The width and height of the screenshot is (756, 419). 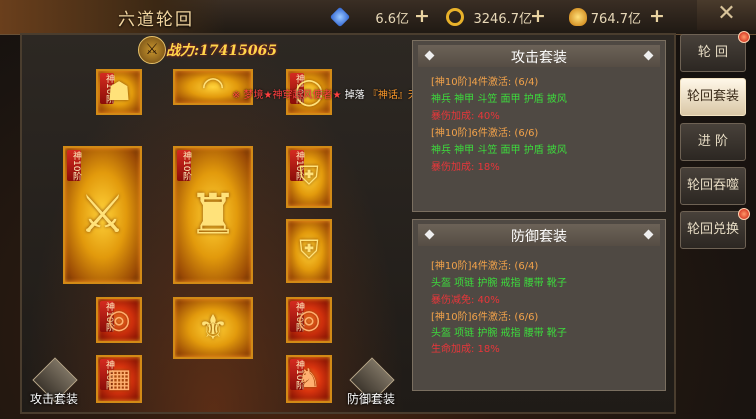 I want to click on sword-icon: ⚔, so click(x=102, y=215).